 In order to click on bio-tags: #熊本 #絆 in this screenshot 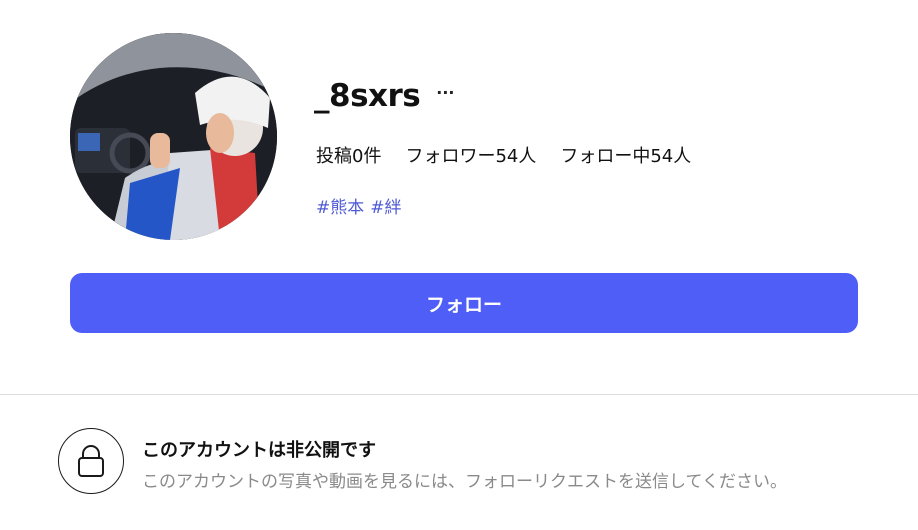, I will do `click(362, 205)`.